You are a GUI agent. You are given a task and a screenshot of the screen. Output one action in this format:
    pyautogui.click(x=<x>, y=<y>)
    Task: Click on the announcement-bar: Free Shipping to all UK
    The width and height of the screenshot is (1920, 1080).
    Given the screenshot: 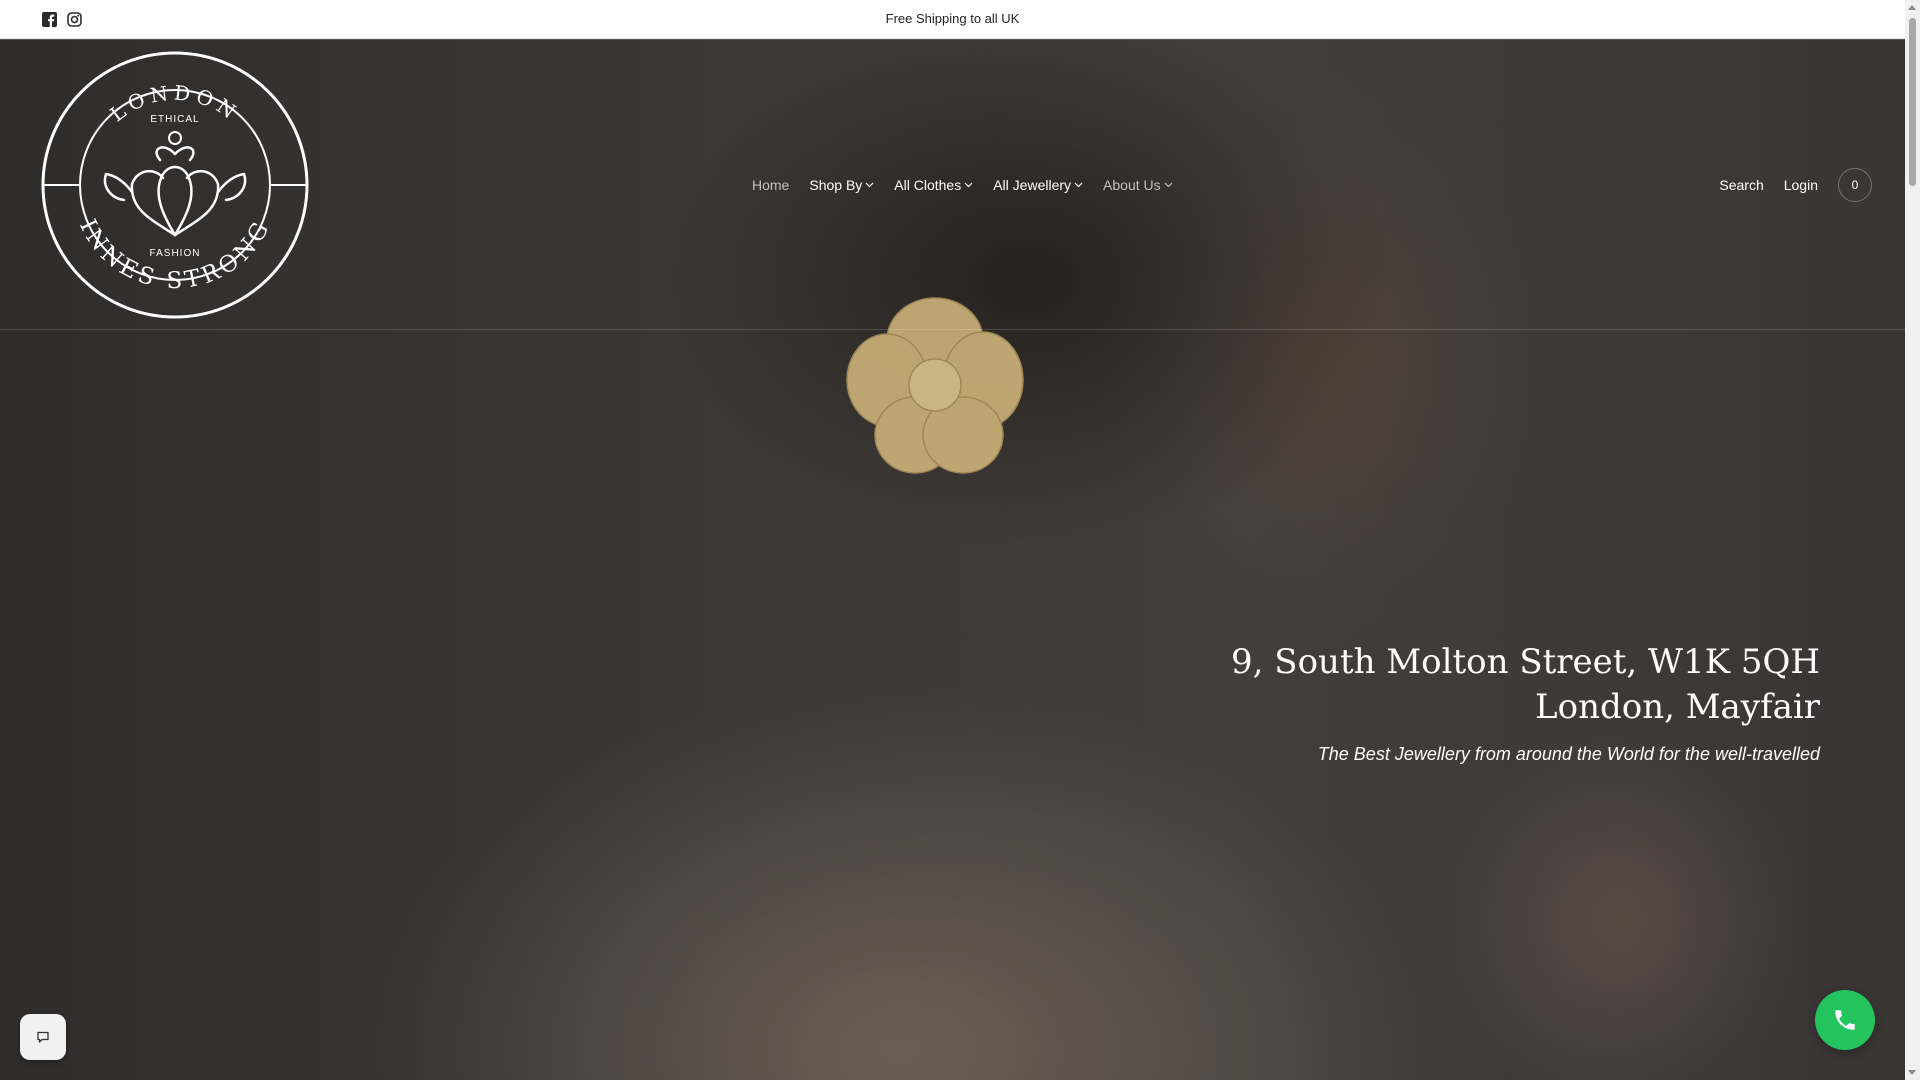 What is the action you would take?
    pyautogui.click(x=952, y=19)
    